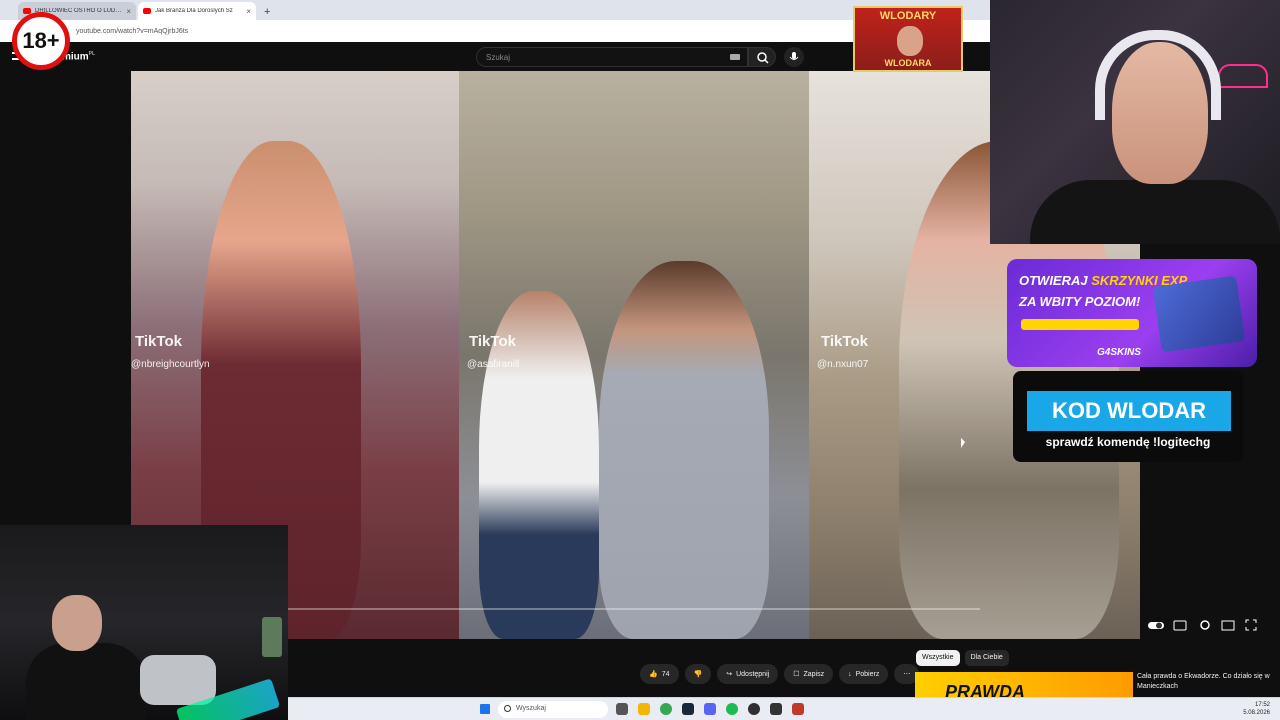 This screenshot has width=1280, height=720. What do you see at coordinates (92, 54) in the screenshot?
I see `logo-region: PL` at bounding box center [92, 54].